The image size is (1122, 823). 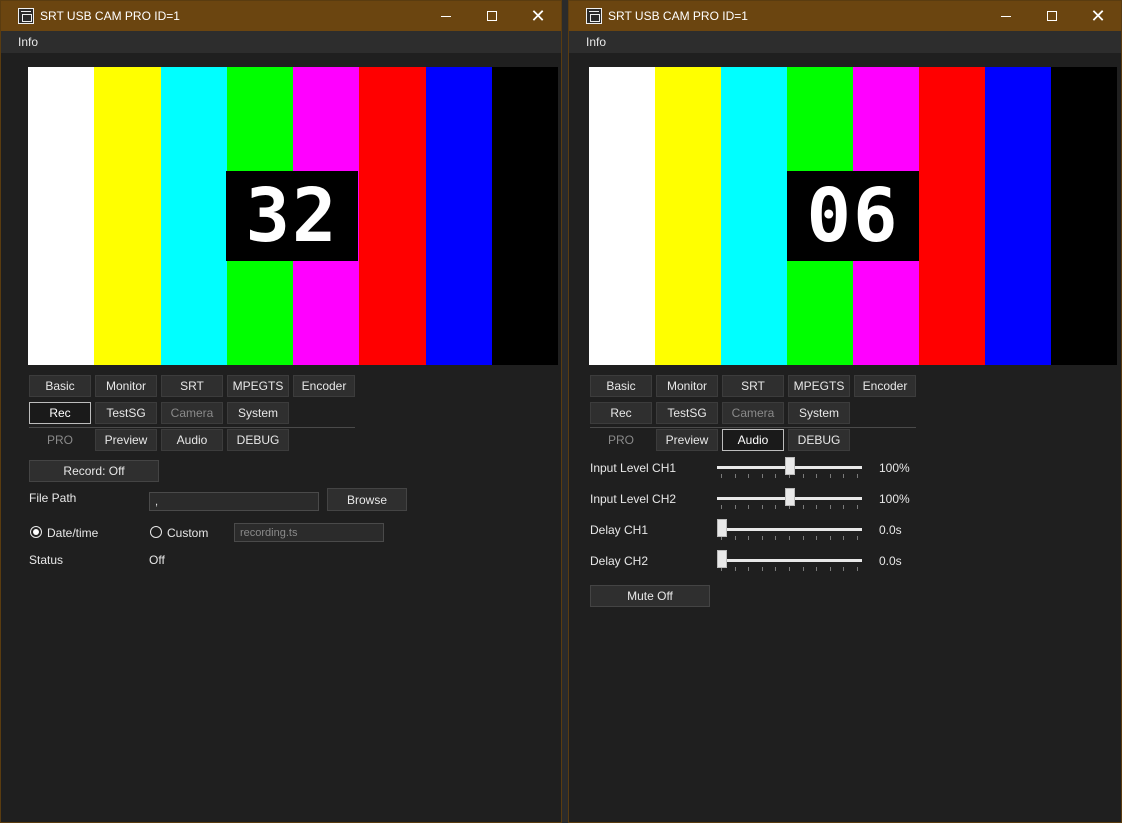 I want to click on close-icon: ✕, so click(x=538, y=16).